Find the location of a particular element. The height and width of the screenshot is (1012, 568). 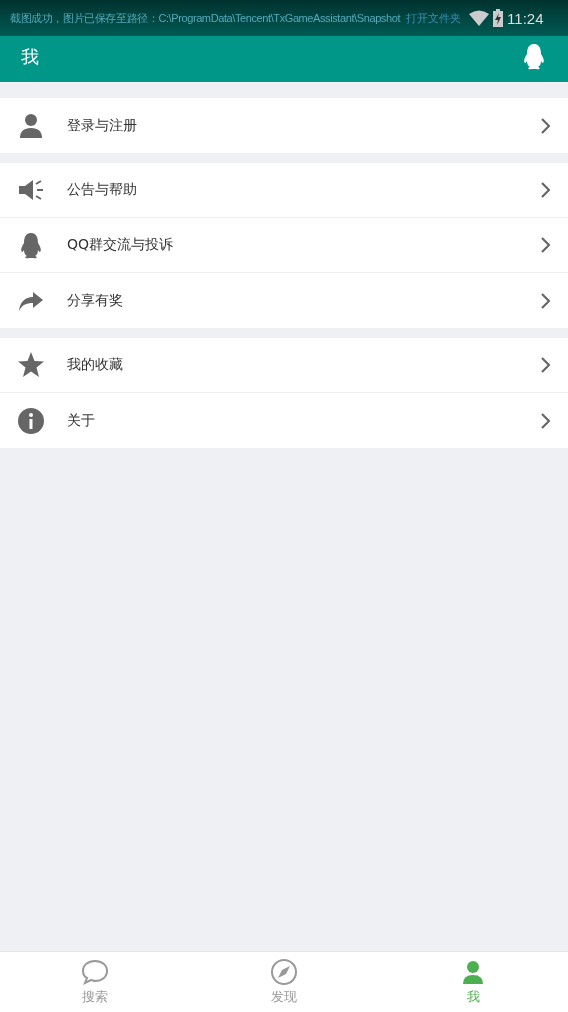

menu-label: 登录与注册 is located at coordinates (102, 125).